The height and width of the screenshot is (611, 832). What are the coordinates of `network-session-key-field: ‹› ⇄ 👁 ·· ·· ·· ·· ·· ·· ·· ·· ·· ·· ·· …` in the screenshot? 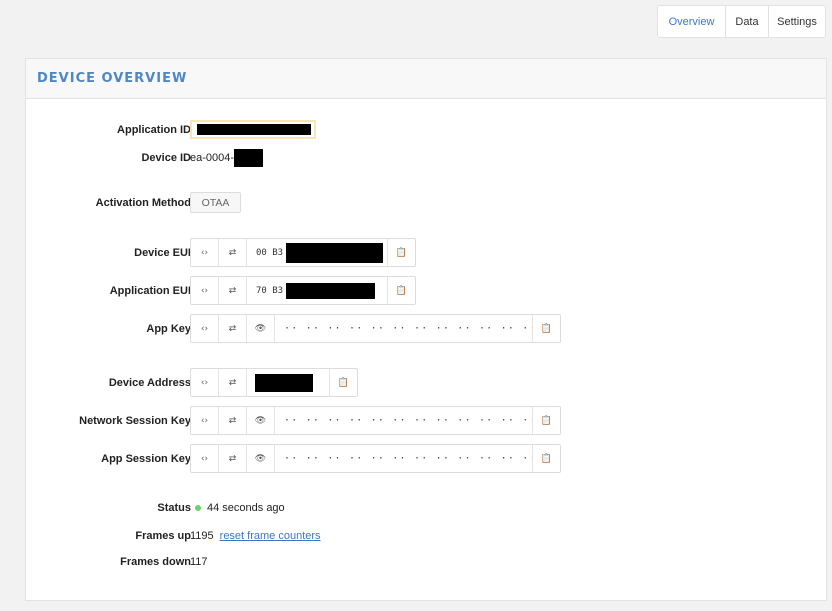 It's located at (375, 420).